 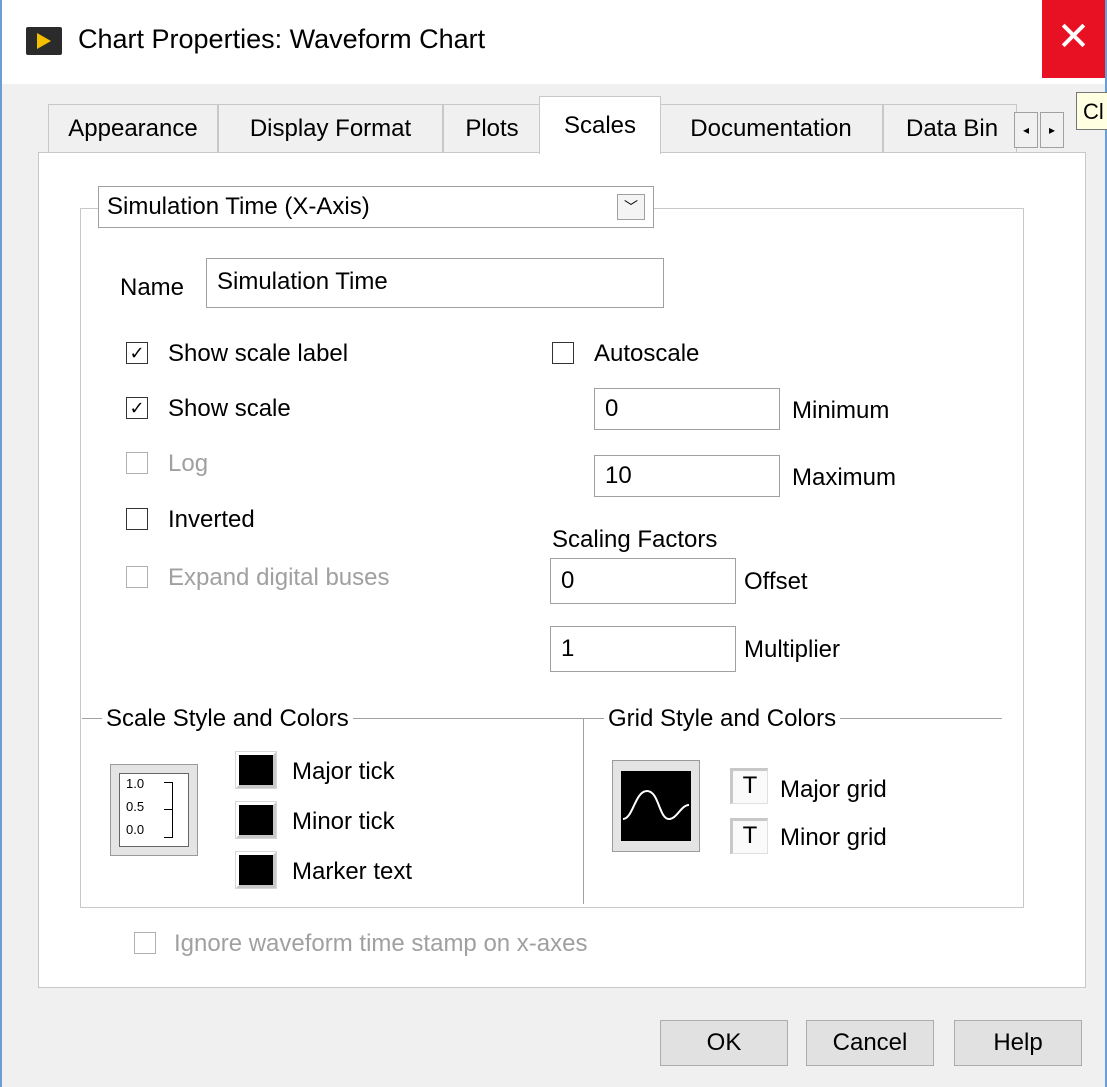 I want to click on tick-label-3: 0.0, so click(x=135, y=829).